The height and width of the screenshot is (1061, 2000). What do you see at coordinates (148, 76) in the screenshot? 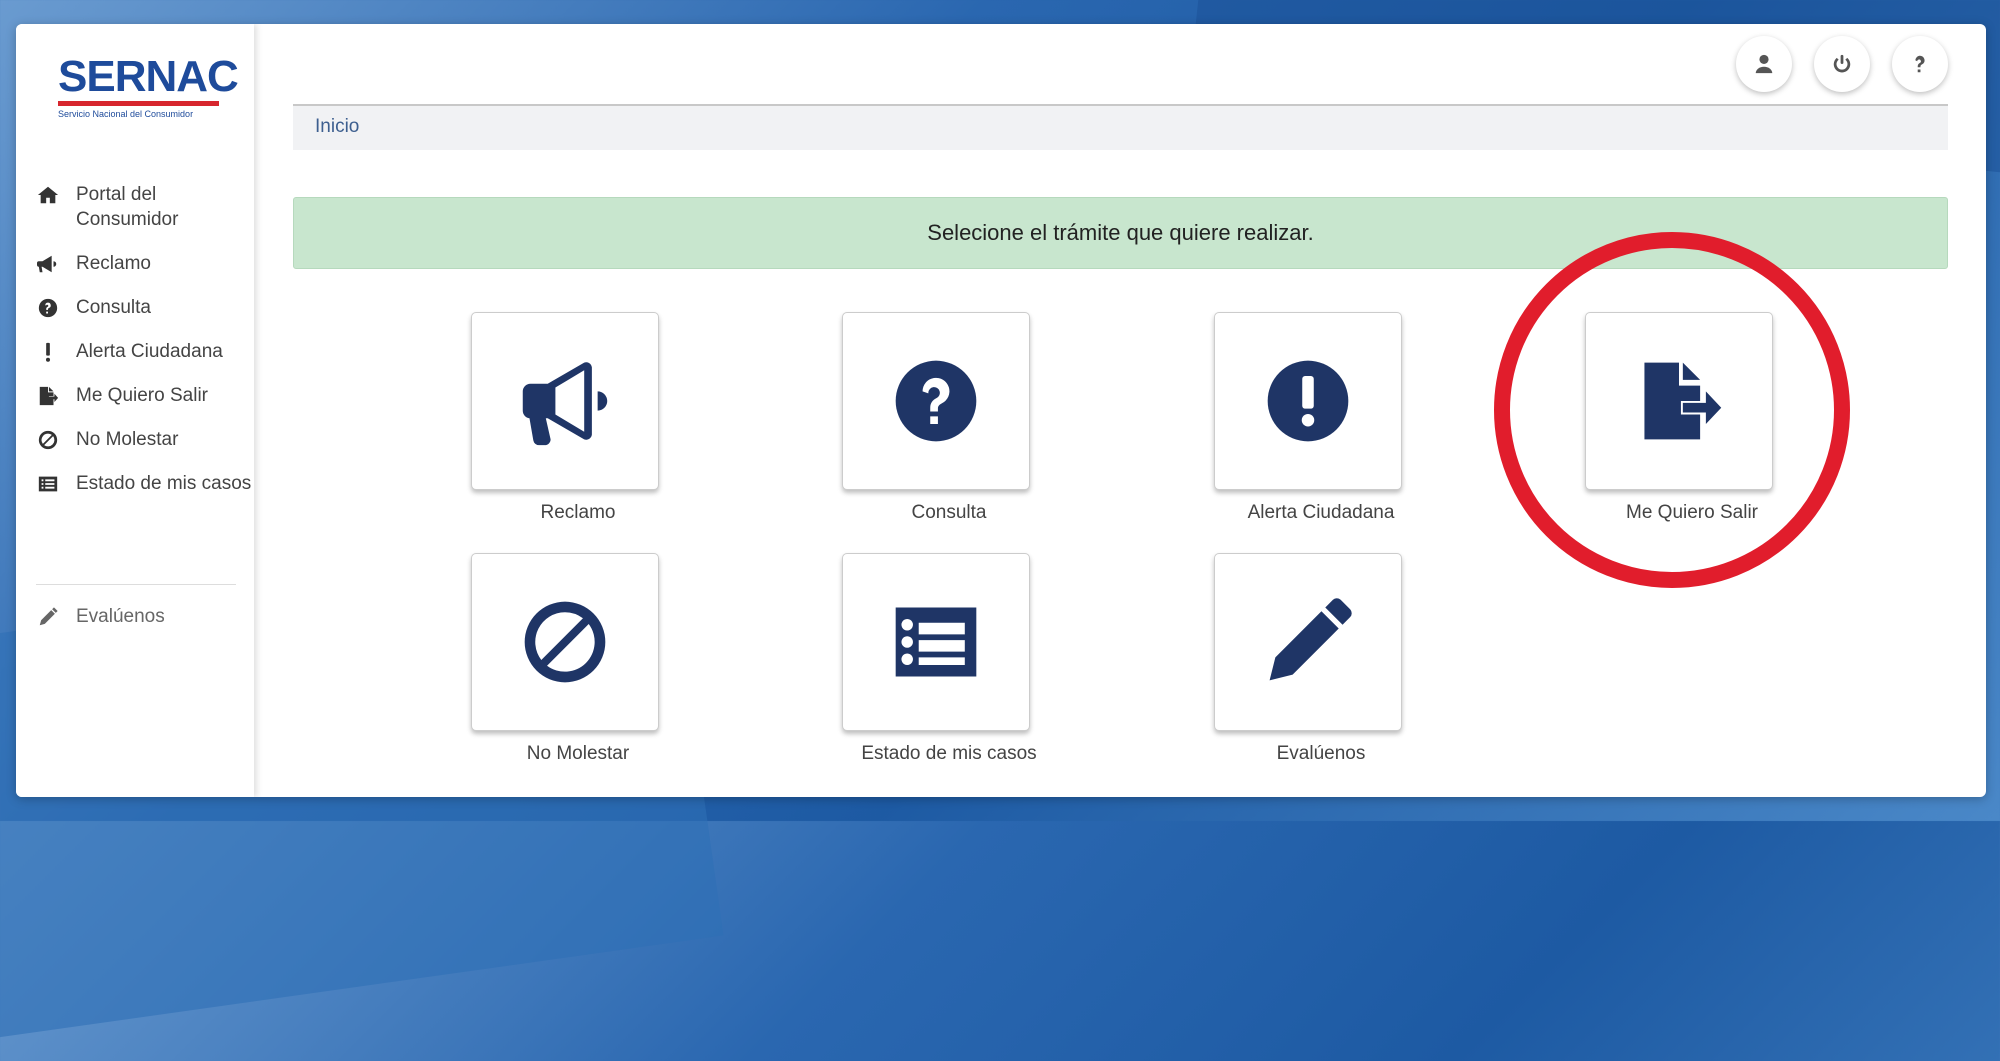
I see `logo-wordmark: SERNAC` at bounding box center [148, 76].